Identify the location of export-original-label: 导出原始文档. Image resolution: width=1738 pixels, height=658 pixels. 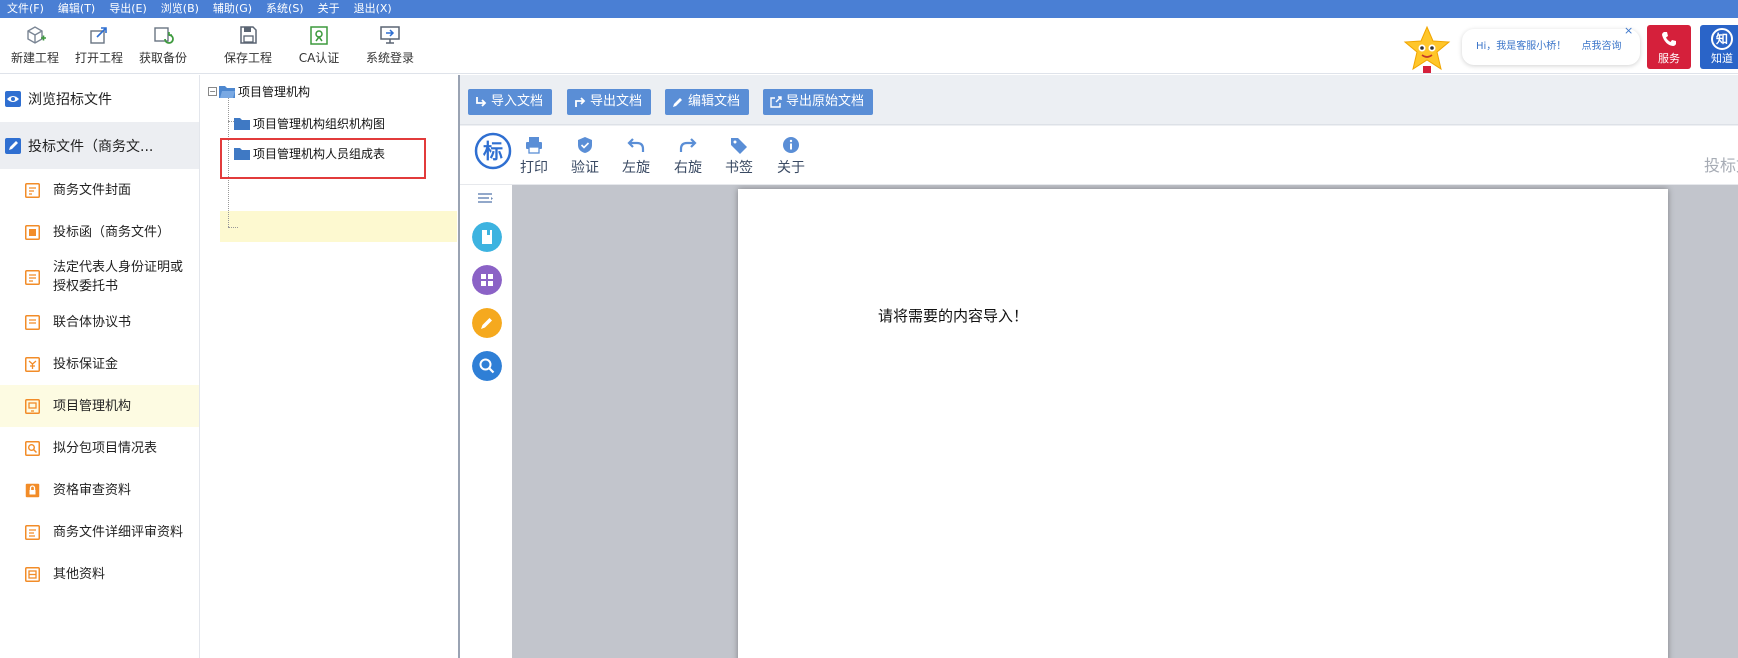
(825, 101).